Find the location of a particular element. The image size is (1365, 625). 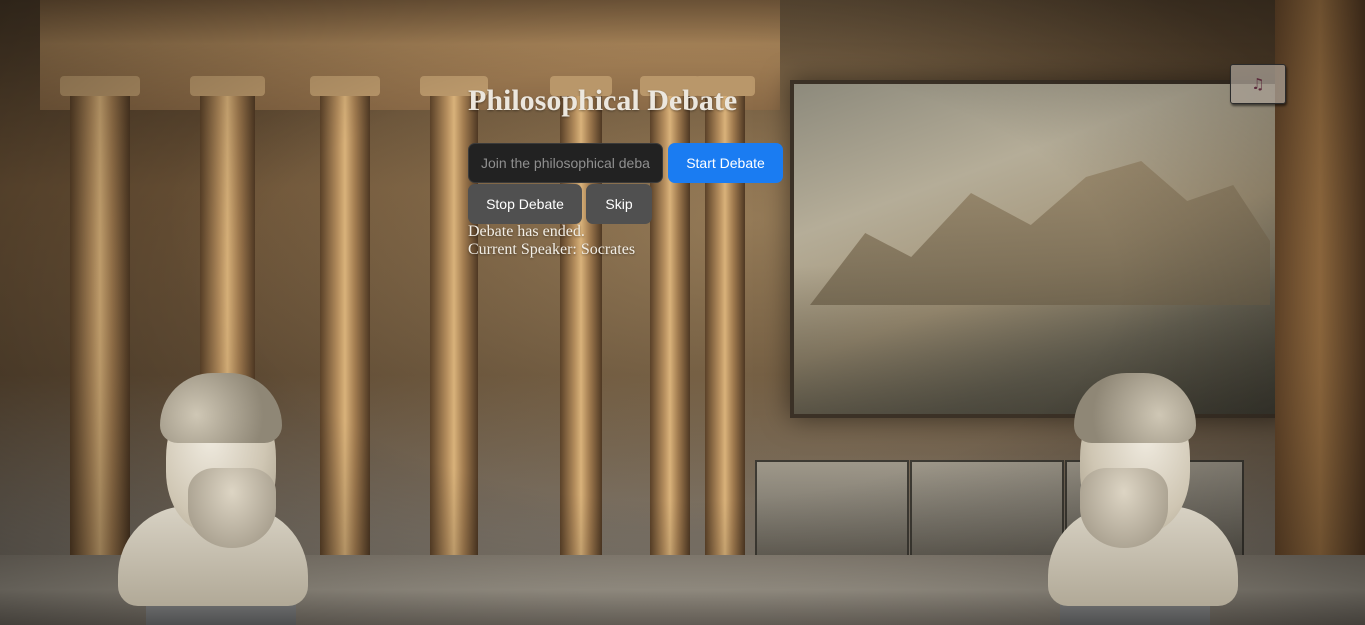

skip-button: Skip is located at coordinates (619, 204).